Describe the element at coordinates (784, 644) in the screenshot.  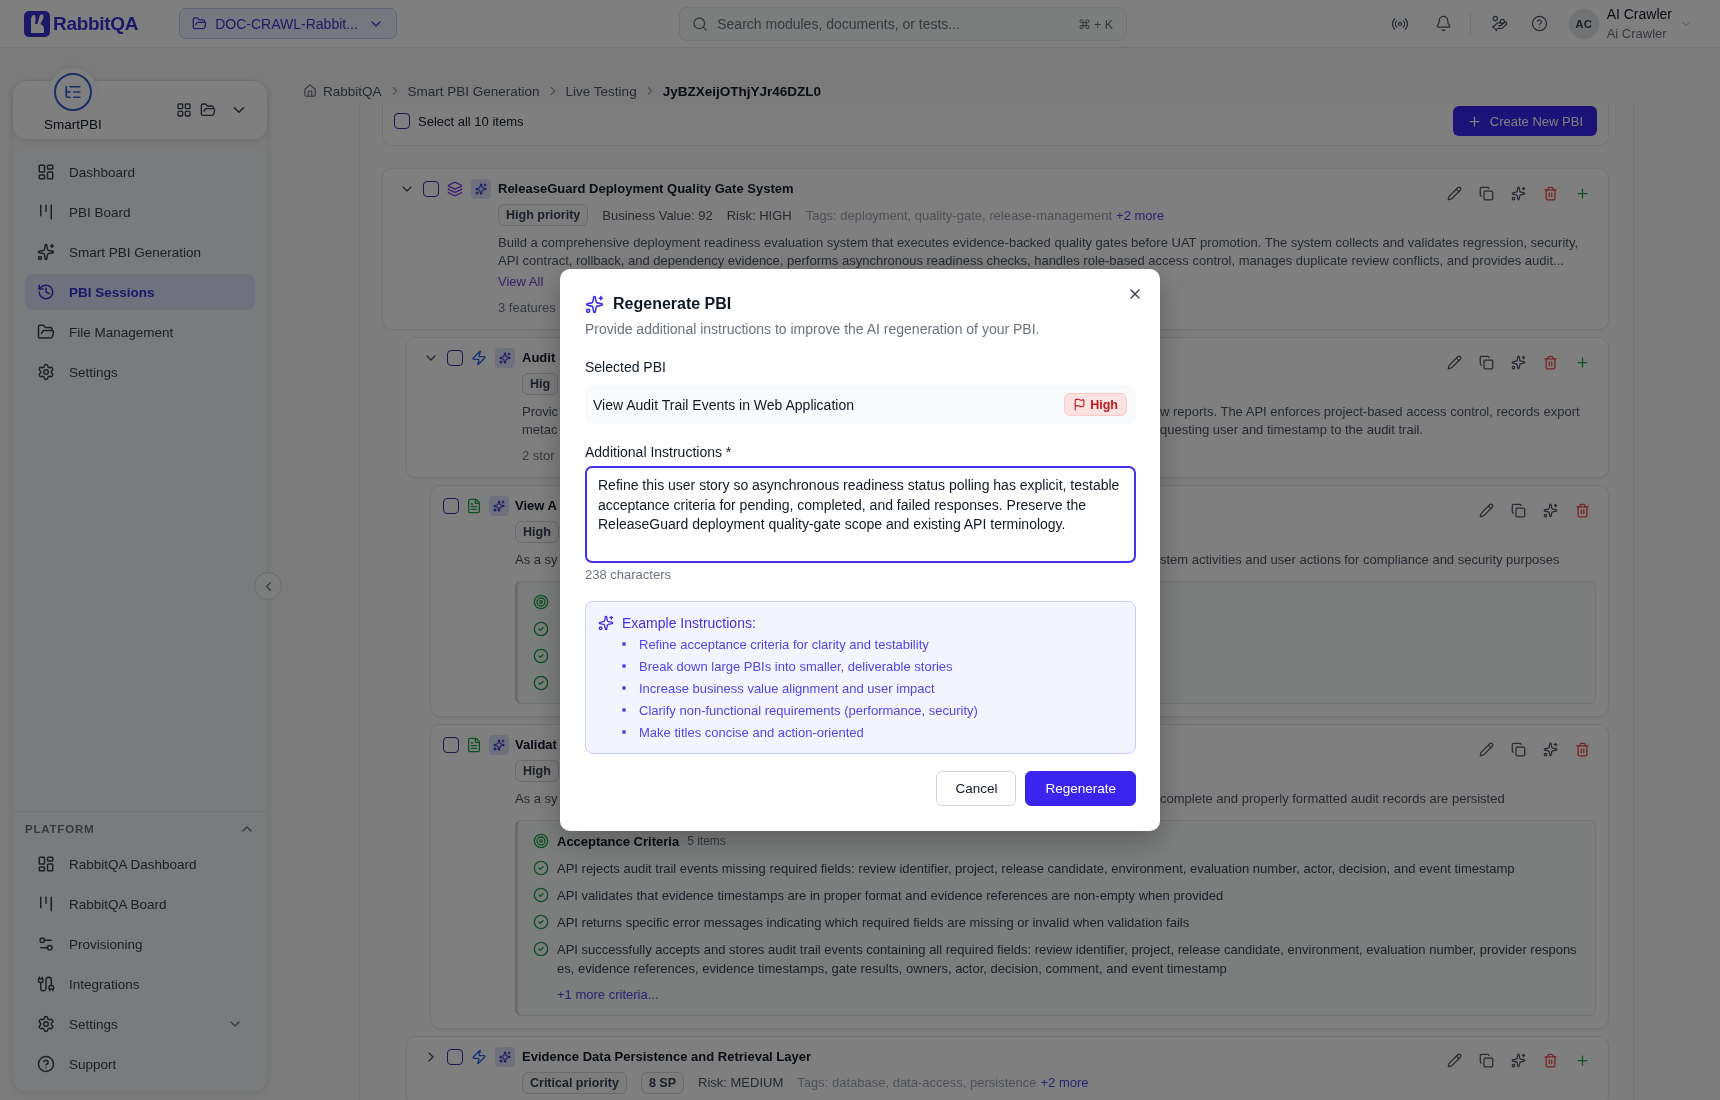
I see `example-text: Refine acceptance criteria for clarity and testability` at that location.